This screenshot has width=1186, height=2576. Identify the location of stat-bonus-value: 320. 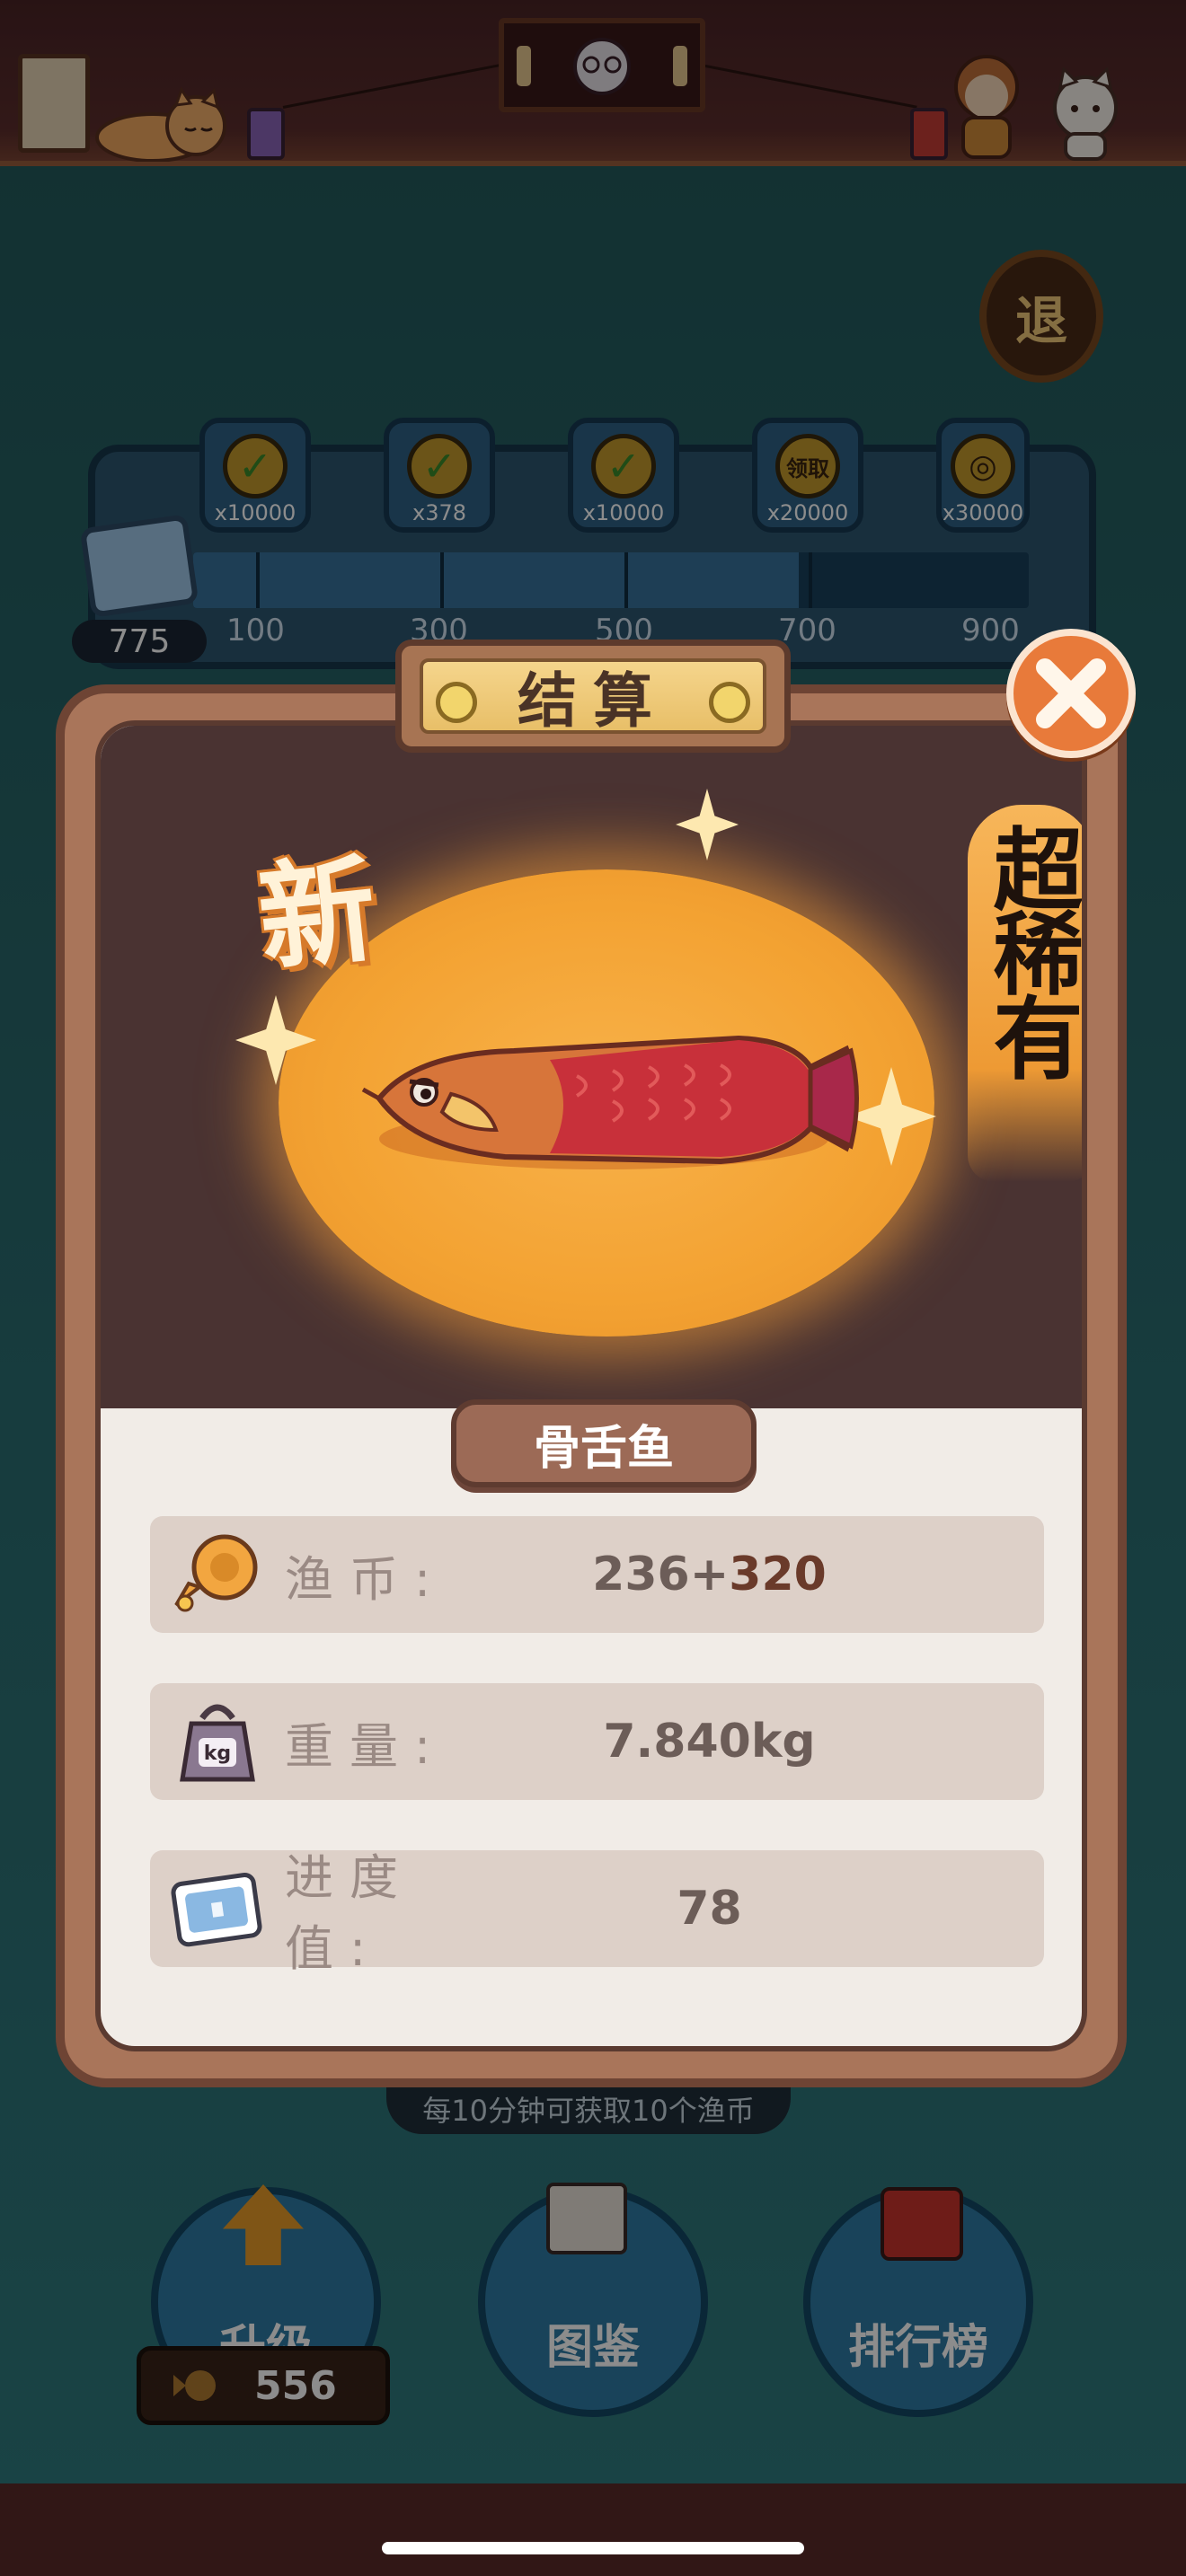
(778, 1574).